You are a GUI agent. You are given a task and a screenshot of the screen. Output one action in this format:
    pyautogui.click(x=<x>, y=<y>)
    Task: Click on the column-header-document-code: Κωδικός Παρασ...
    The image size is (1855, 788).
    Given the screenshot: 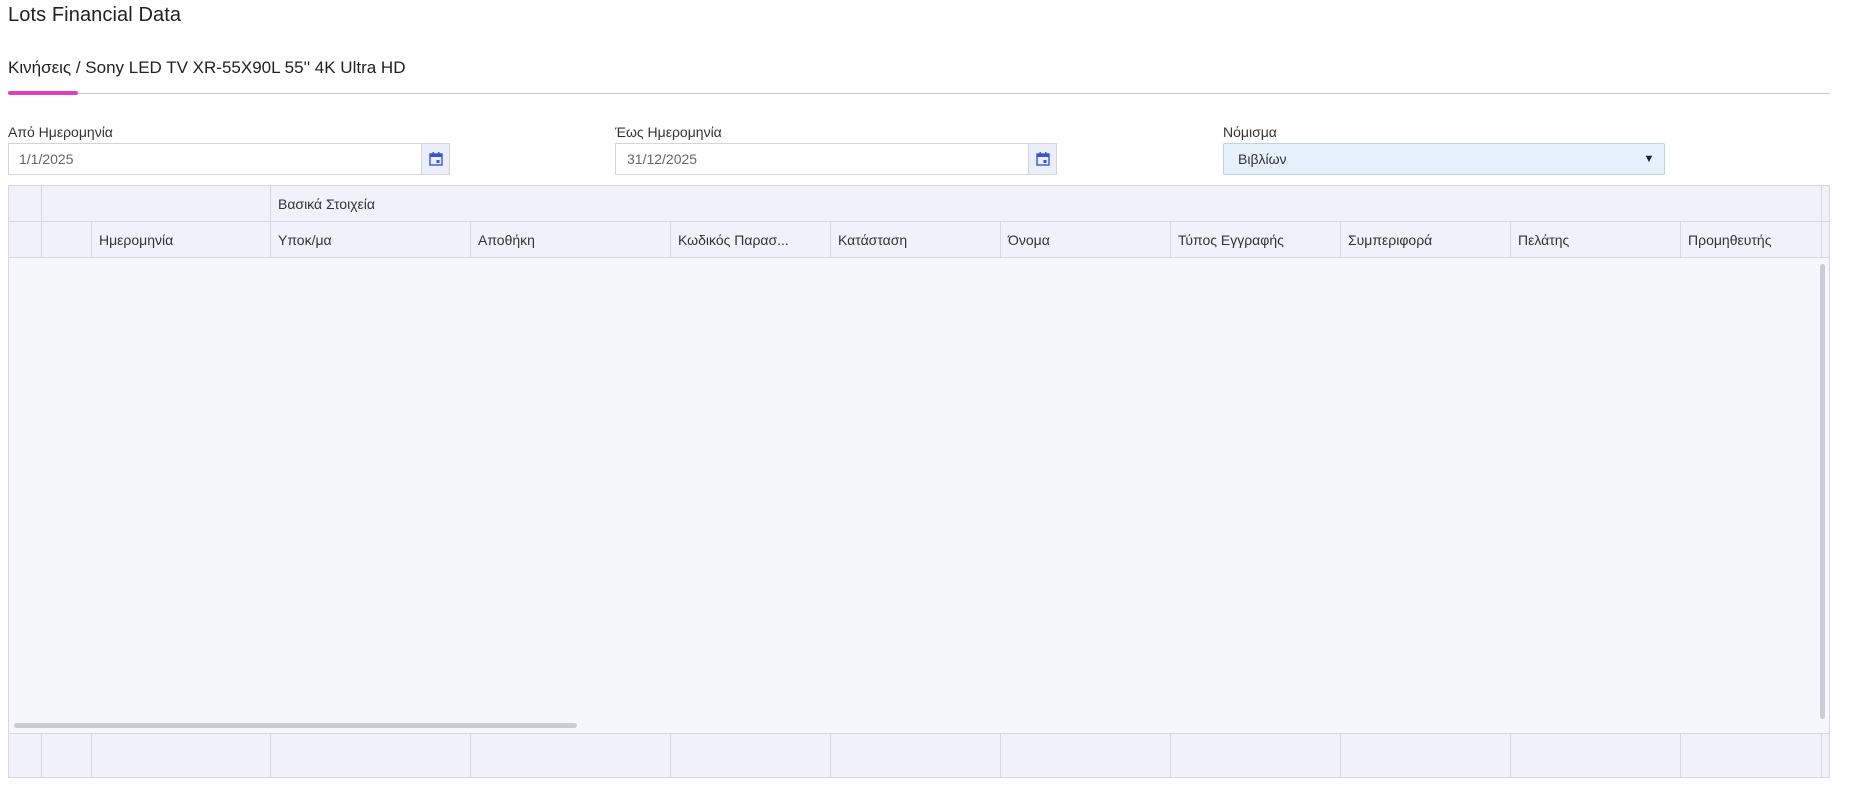 What is the action you would take?
    pyautogui.click(x=751, y=239)
    